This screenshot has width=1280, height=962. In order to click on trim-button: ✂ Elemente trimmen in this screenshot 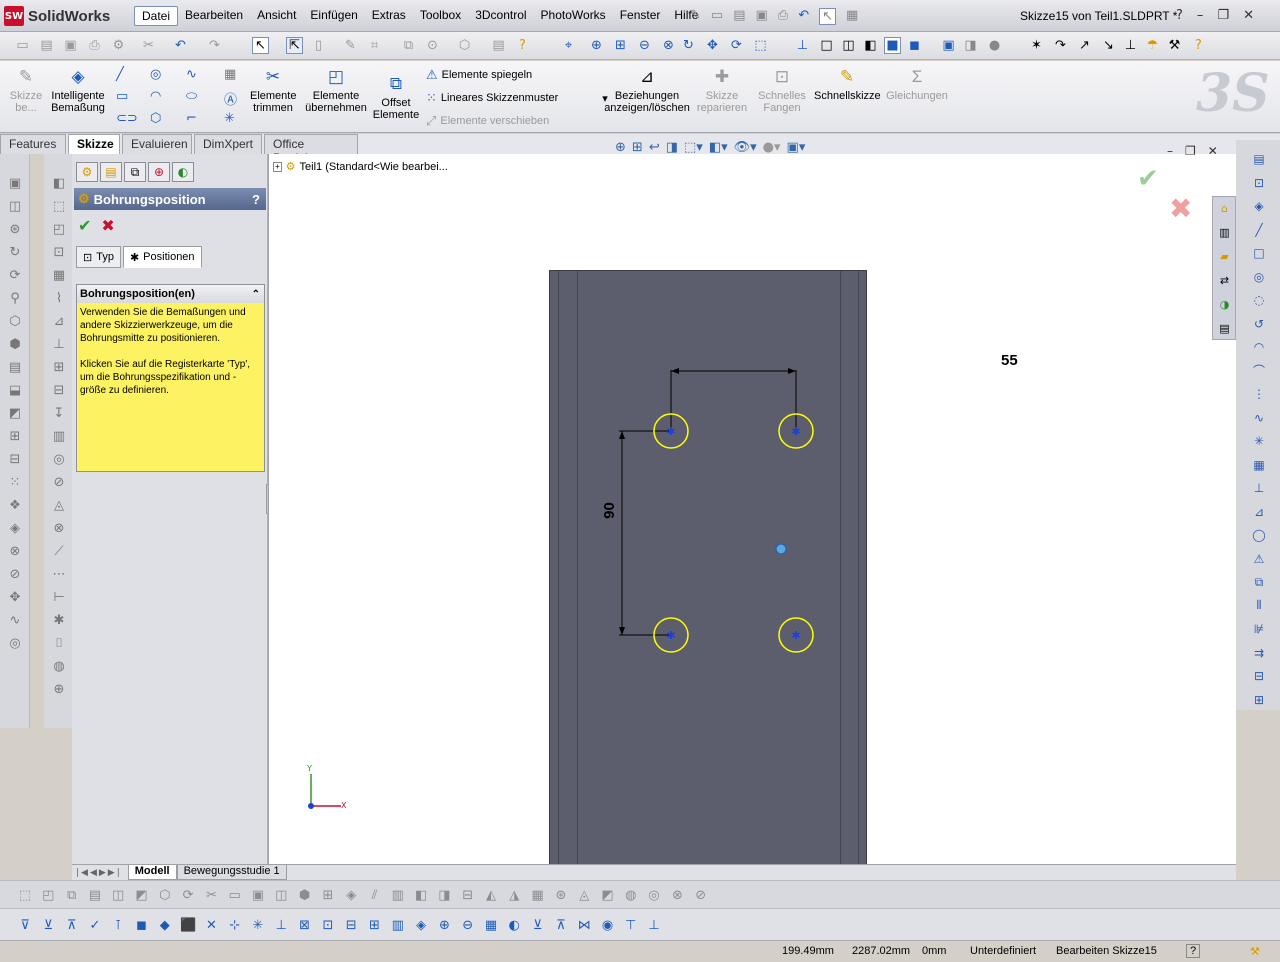, I will do `click(273, 90)`.